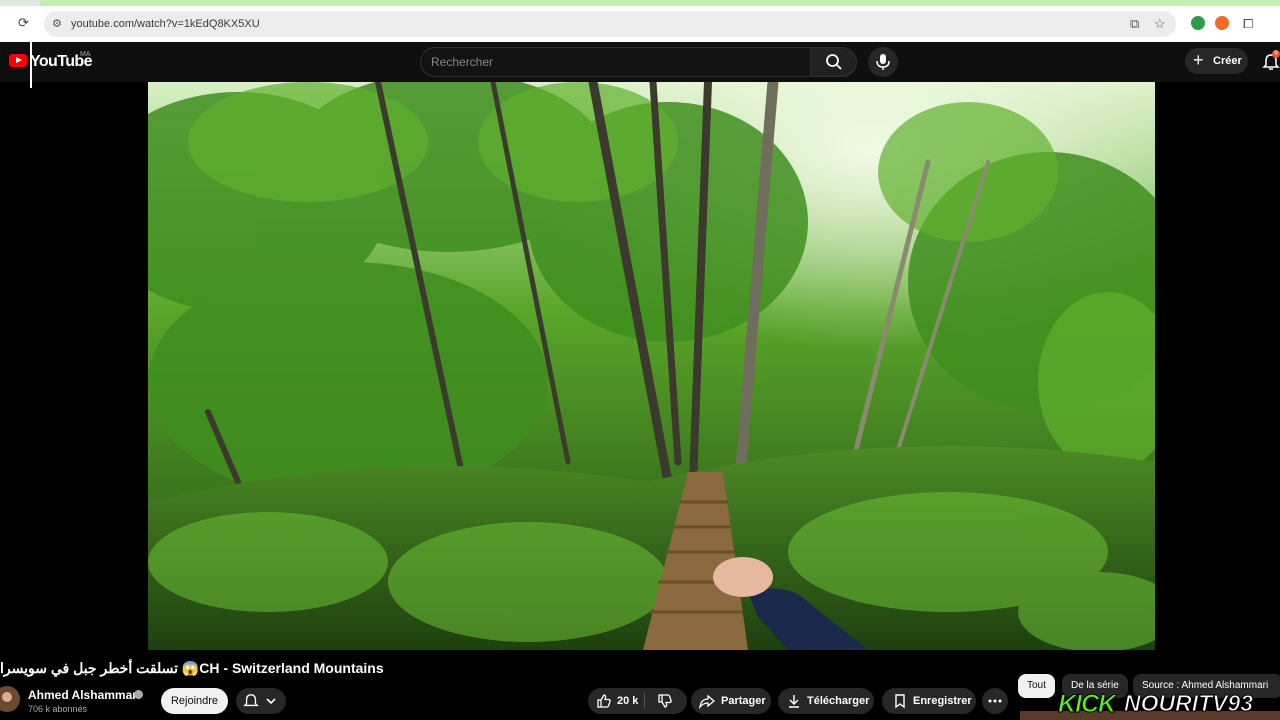 This screenshot has height=720, width=1280. I want to click on notification-badge: 9, so click(1276, 54).